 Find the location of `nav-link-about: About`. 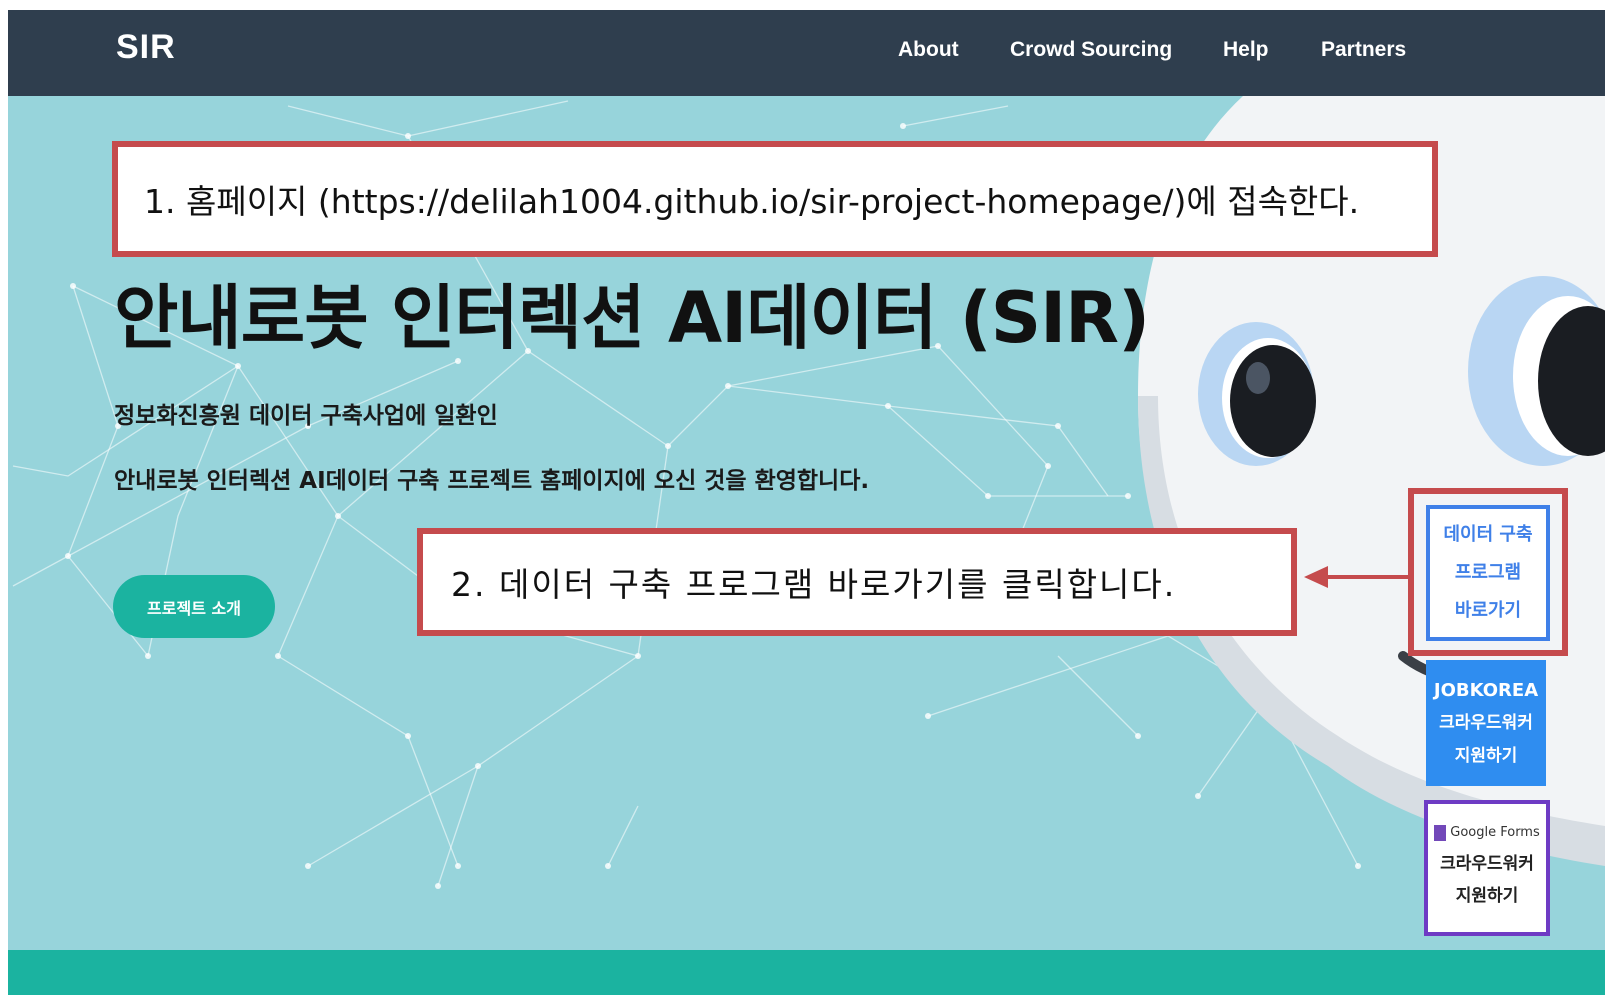

nav-link-about: About is located at coordinates (928, 50).